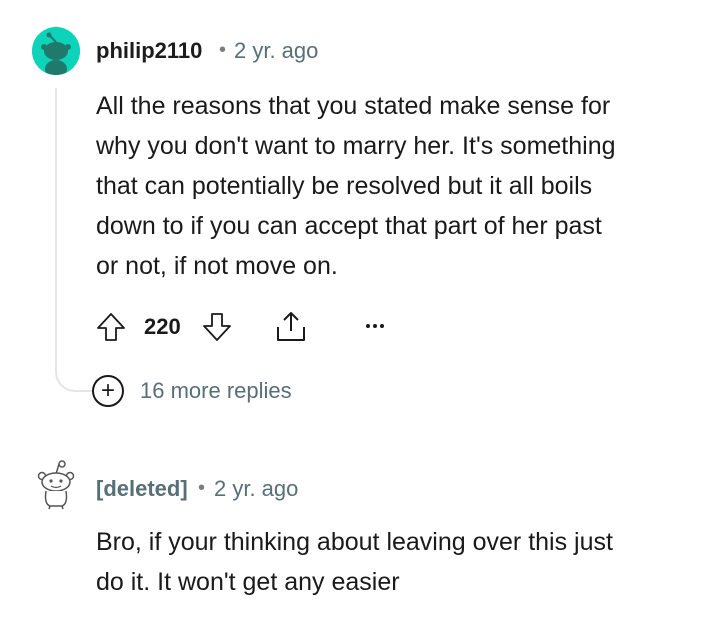 This screenshot has width=720, height=620. What do you see at coordinates (248, 582) in the screenshot?
I see `comment-body-line: do it. It won't get any easier` at bounding box center [248, 582].